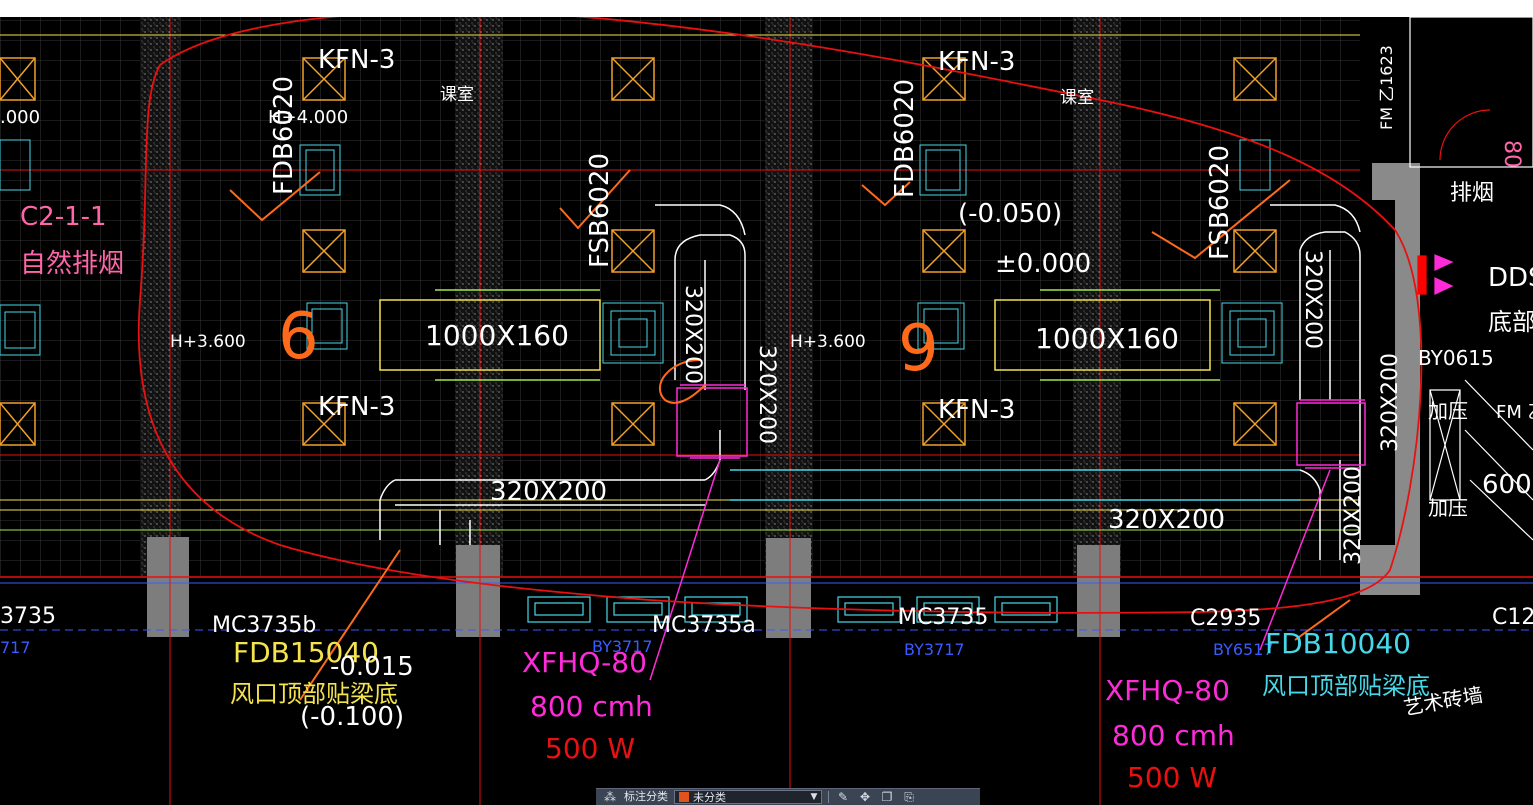  What do you see at coordinates (1514, 412) in the screenshot?
I see `fm2-label: FM 乙` at bounding box center [1514, 412].